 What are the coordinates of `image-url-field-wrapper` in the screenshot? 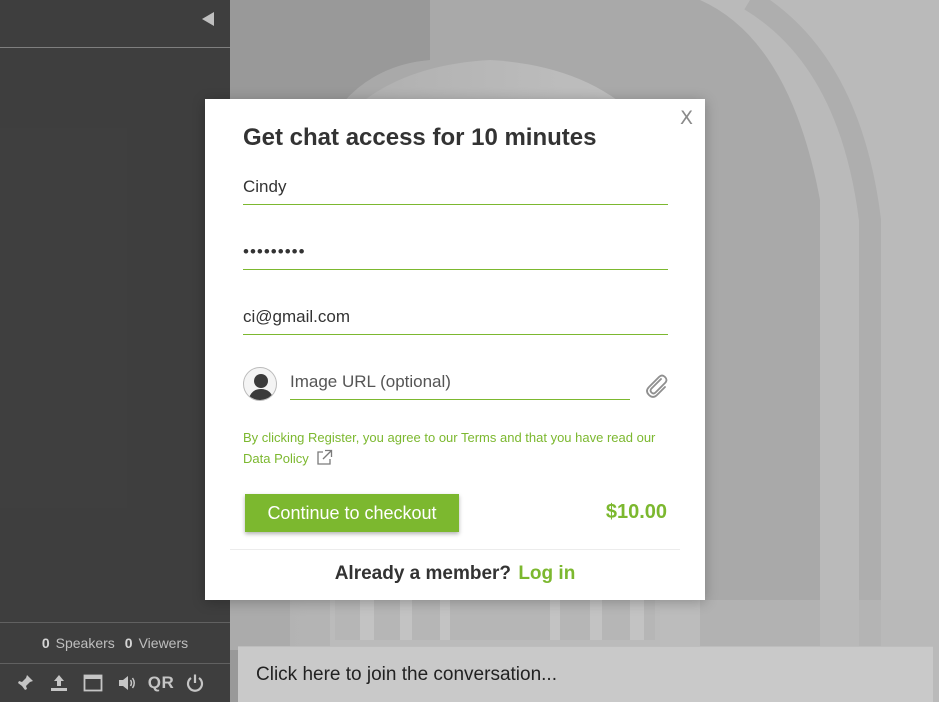 It's located at (460, 382).